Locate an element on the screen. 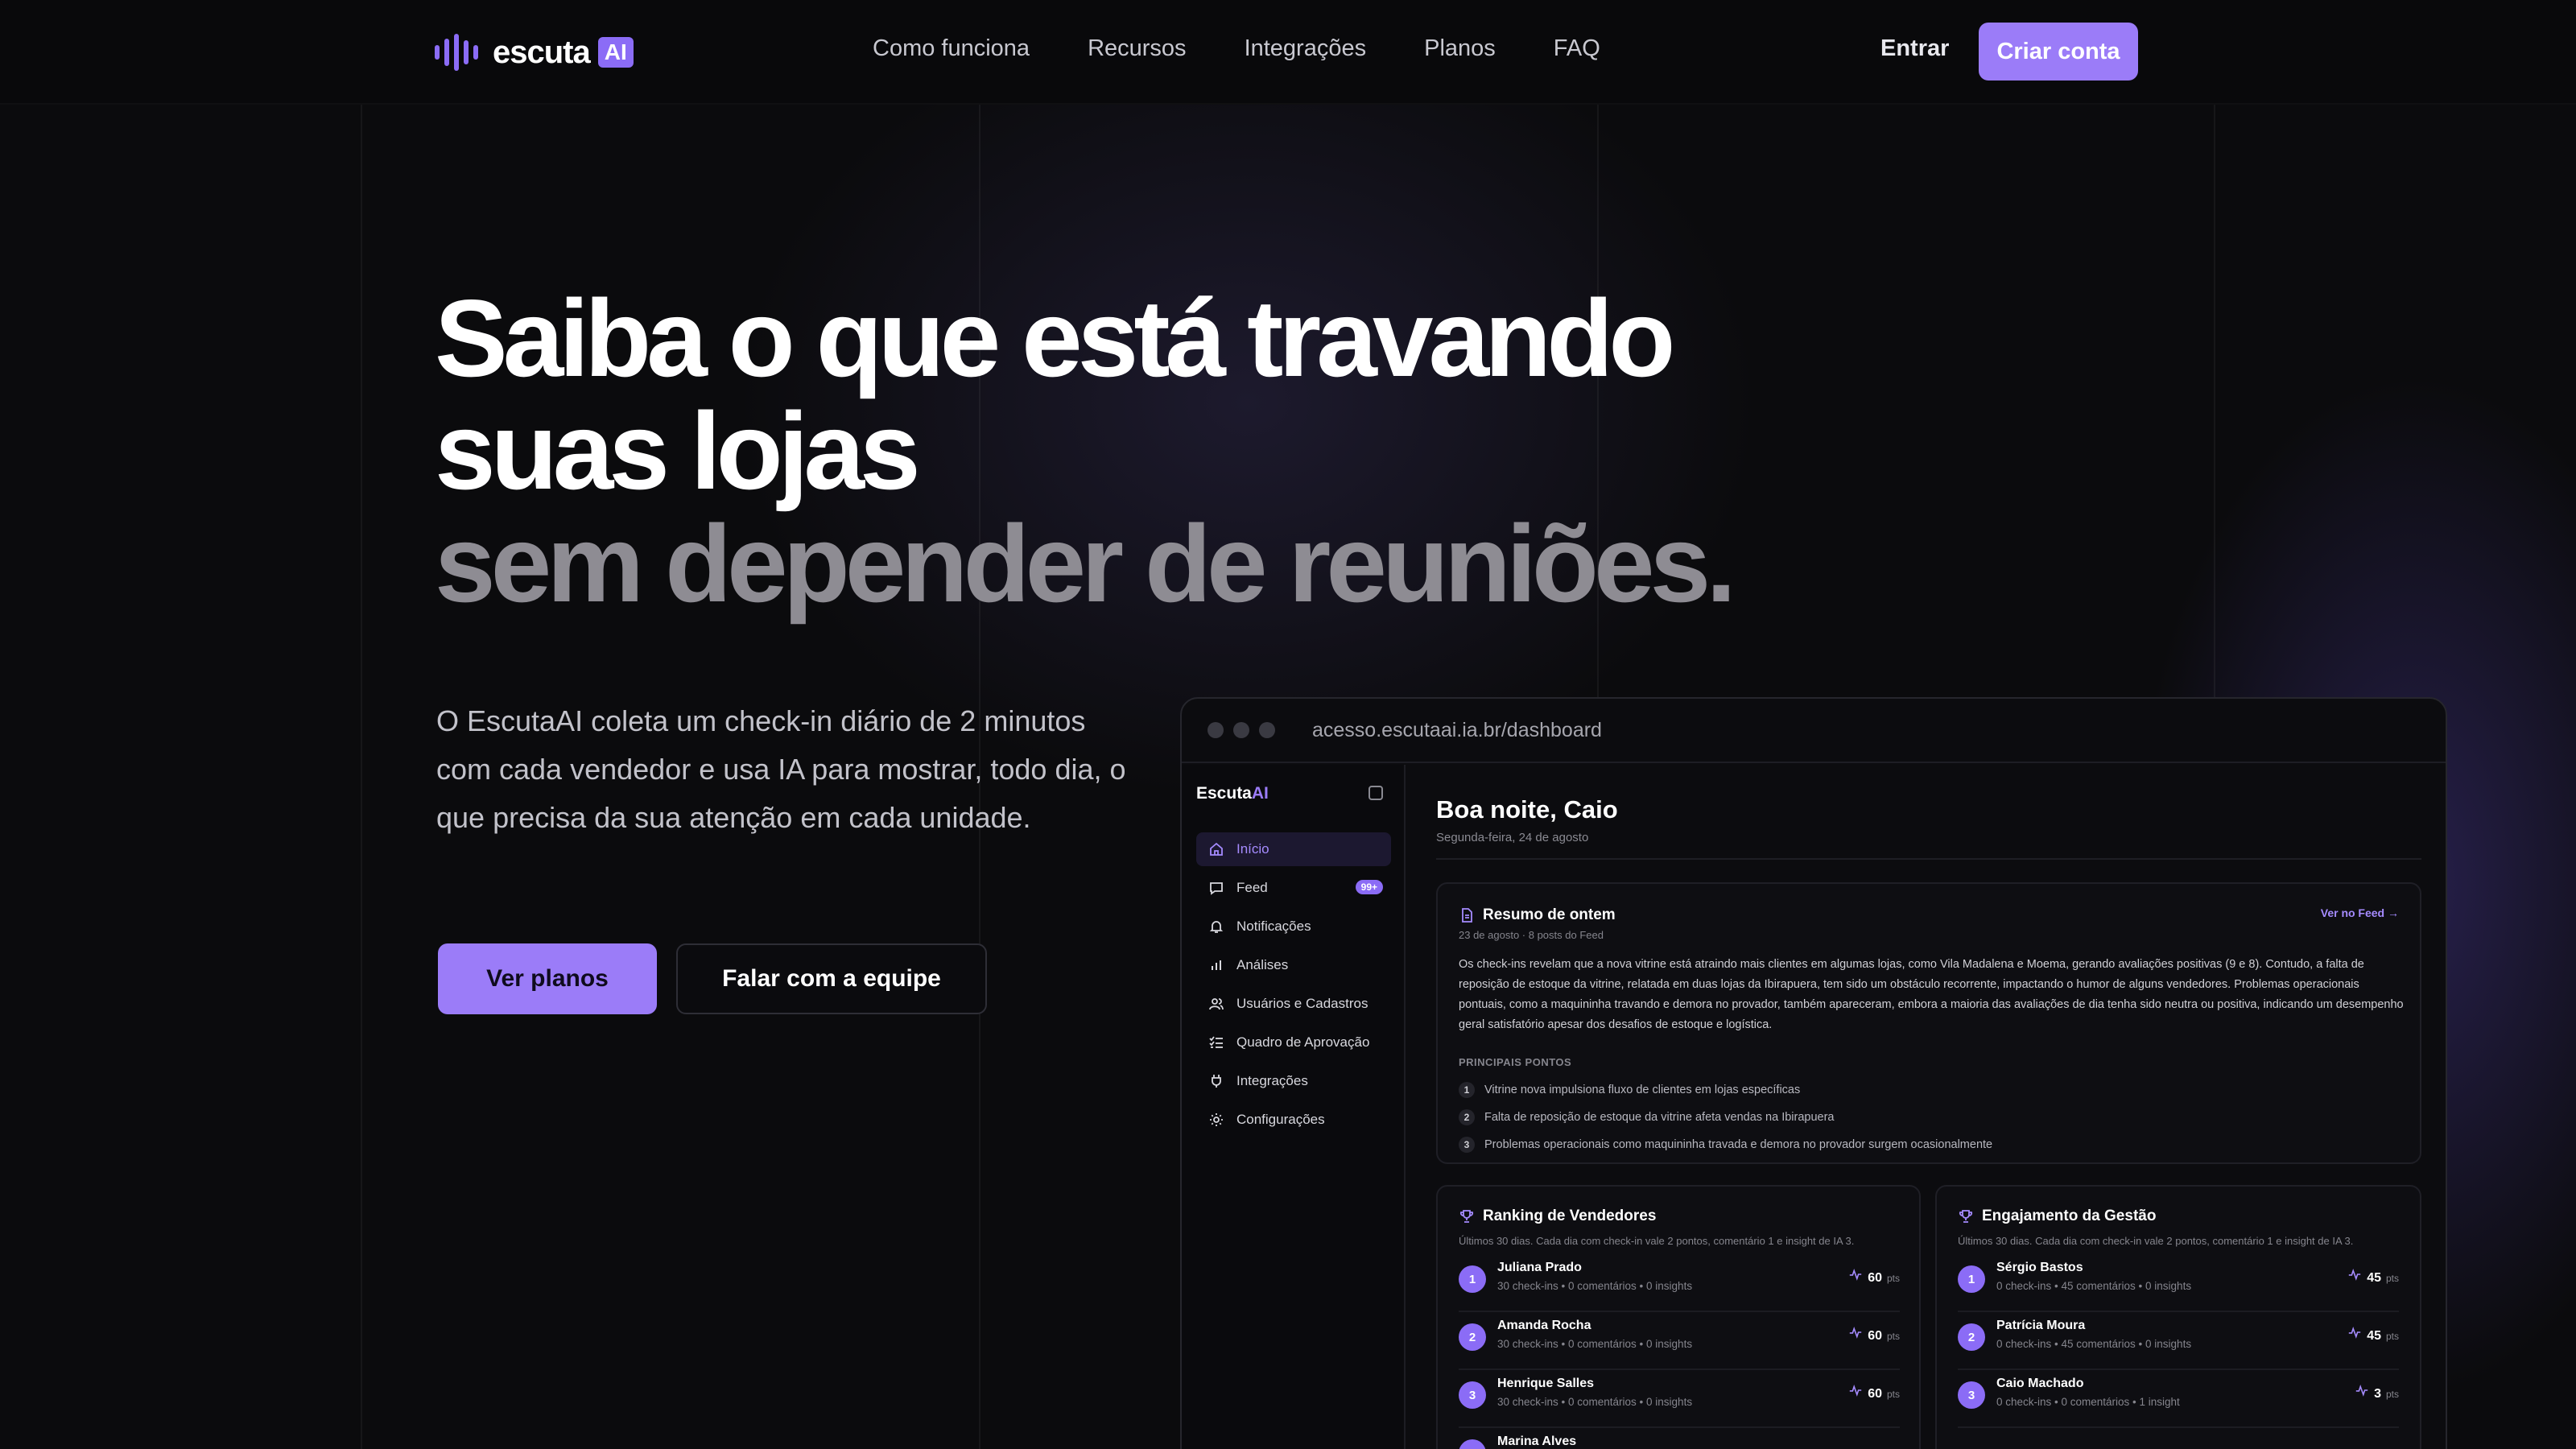 The image size is (2576, 1449). summary-title-text: Resumo de ontem is located at coordinates (1549, 914).